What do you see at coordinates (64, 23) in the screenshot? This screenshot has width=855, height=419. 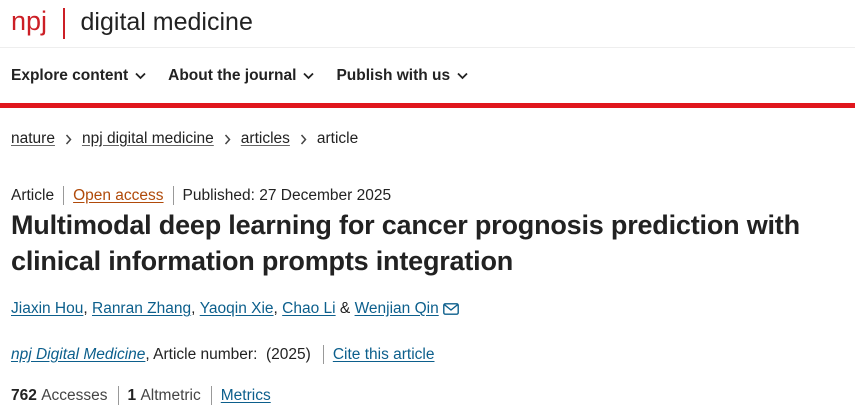 I see `brand-divider` at bounding box center [64, 23].